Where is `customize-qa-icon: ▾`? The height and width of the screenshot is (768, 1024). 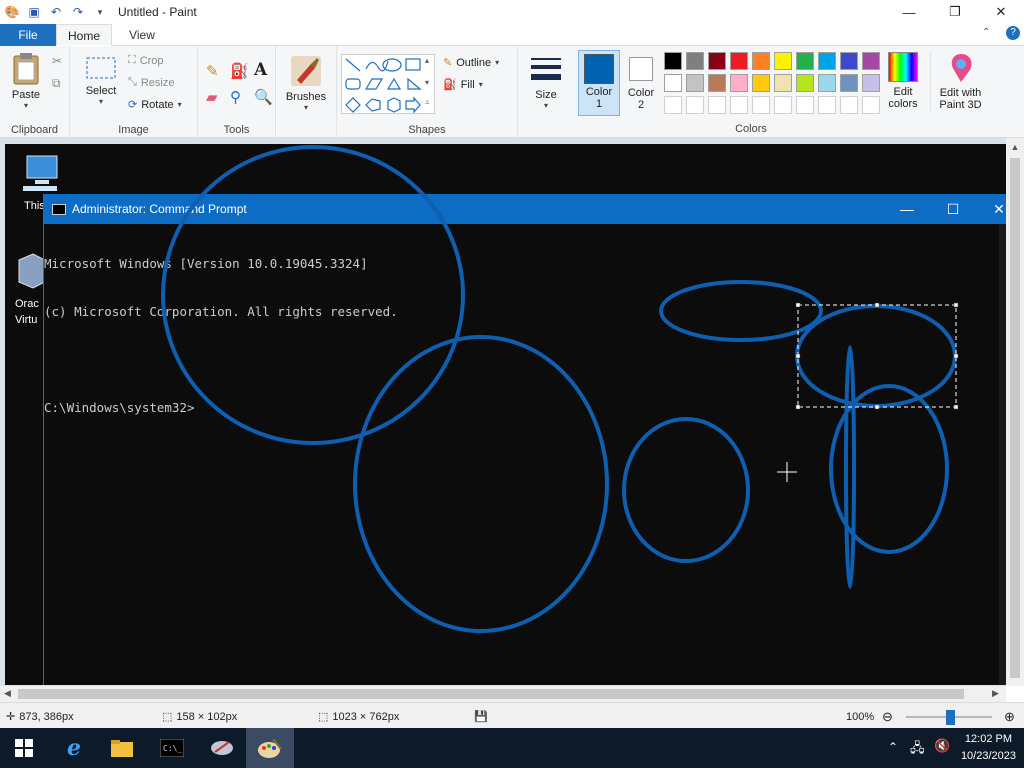
customize-qa-icon: ▾ is located at coordinates (100, 12).